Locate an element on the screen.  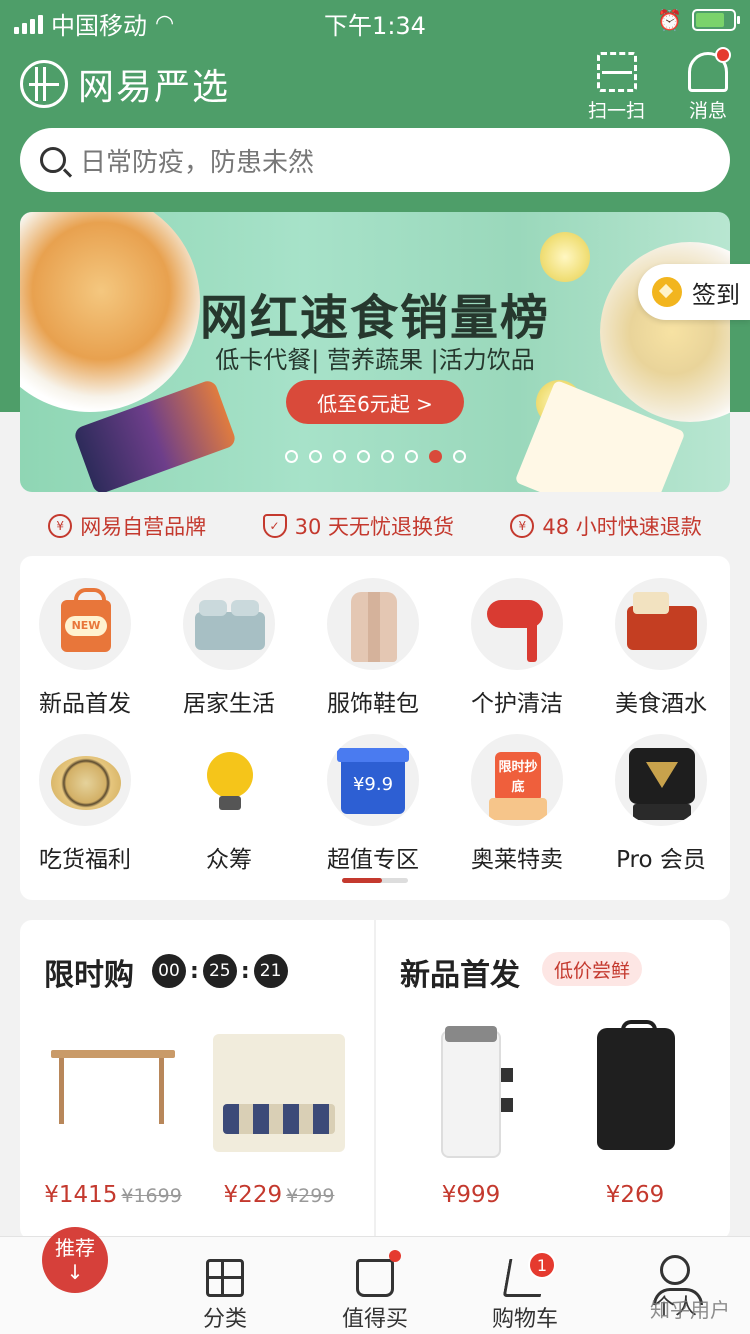
category-home-living: 居家生活 is located at coordinates (229, 648).